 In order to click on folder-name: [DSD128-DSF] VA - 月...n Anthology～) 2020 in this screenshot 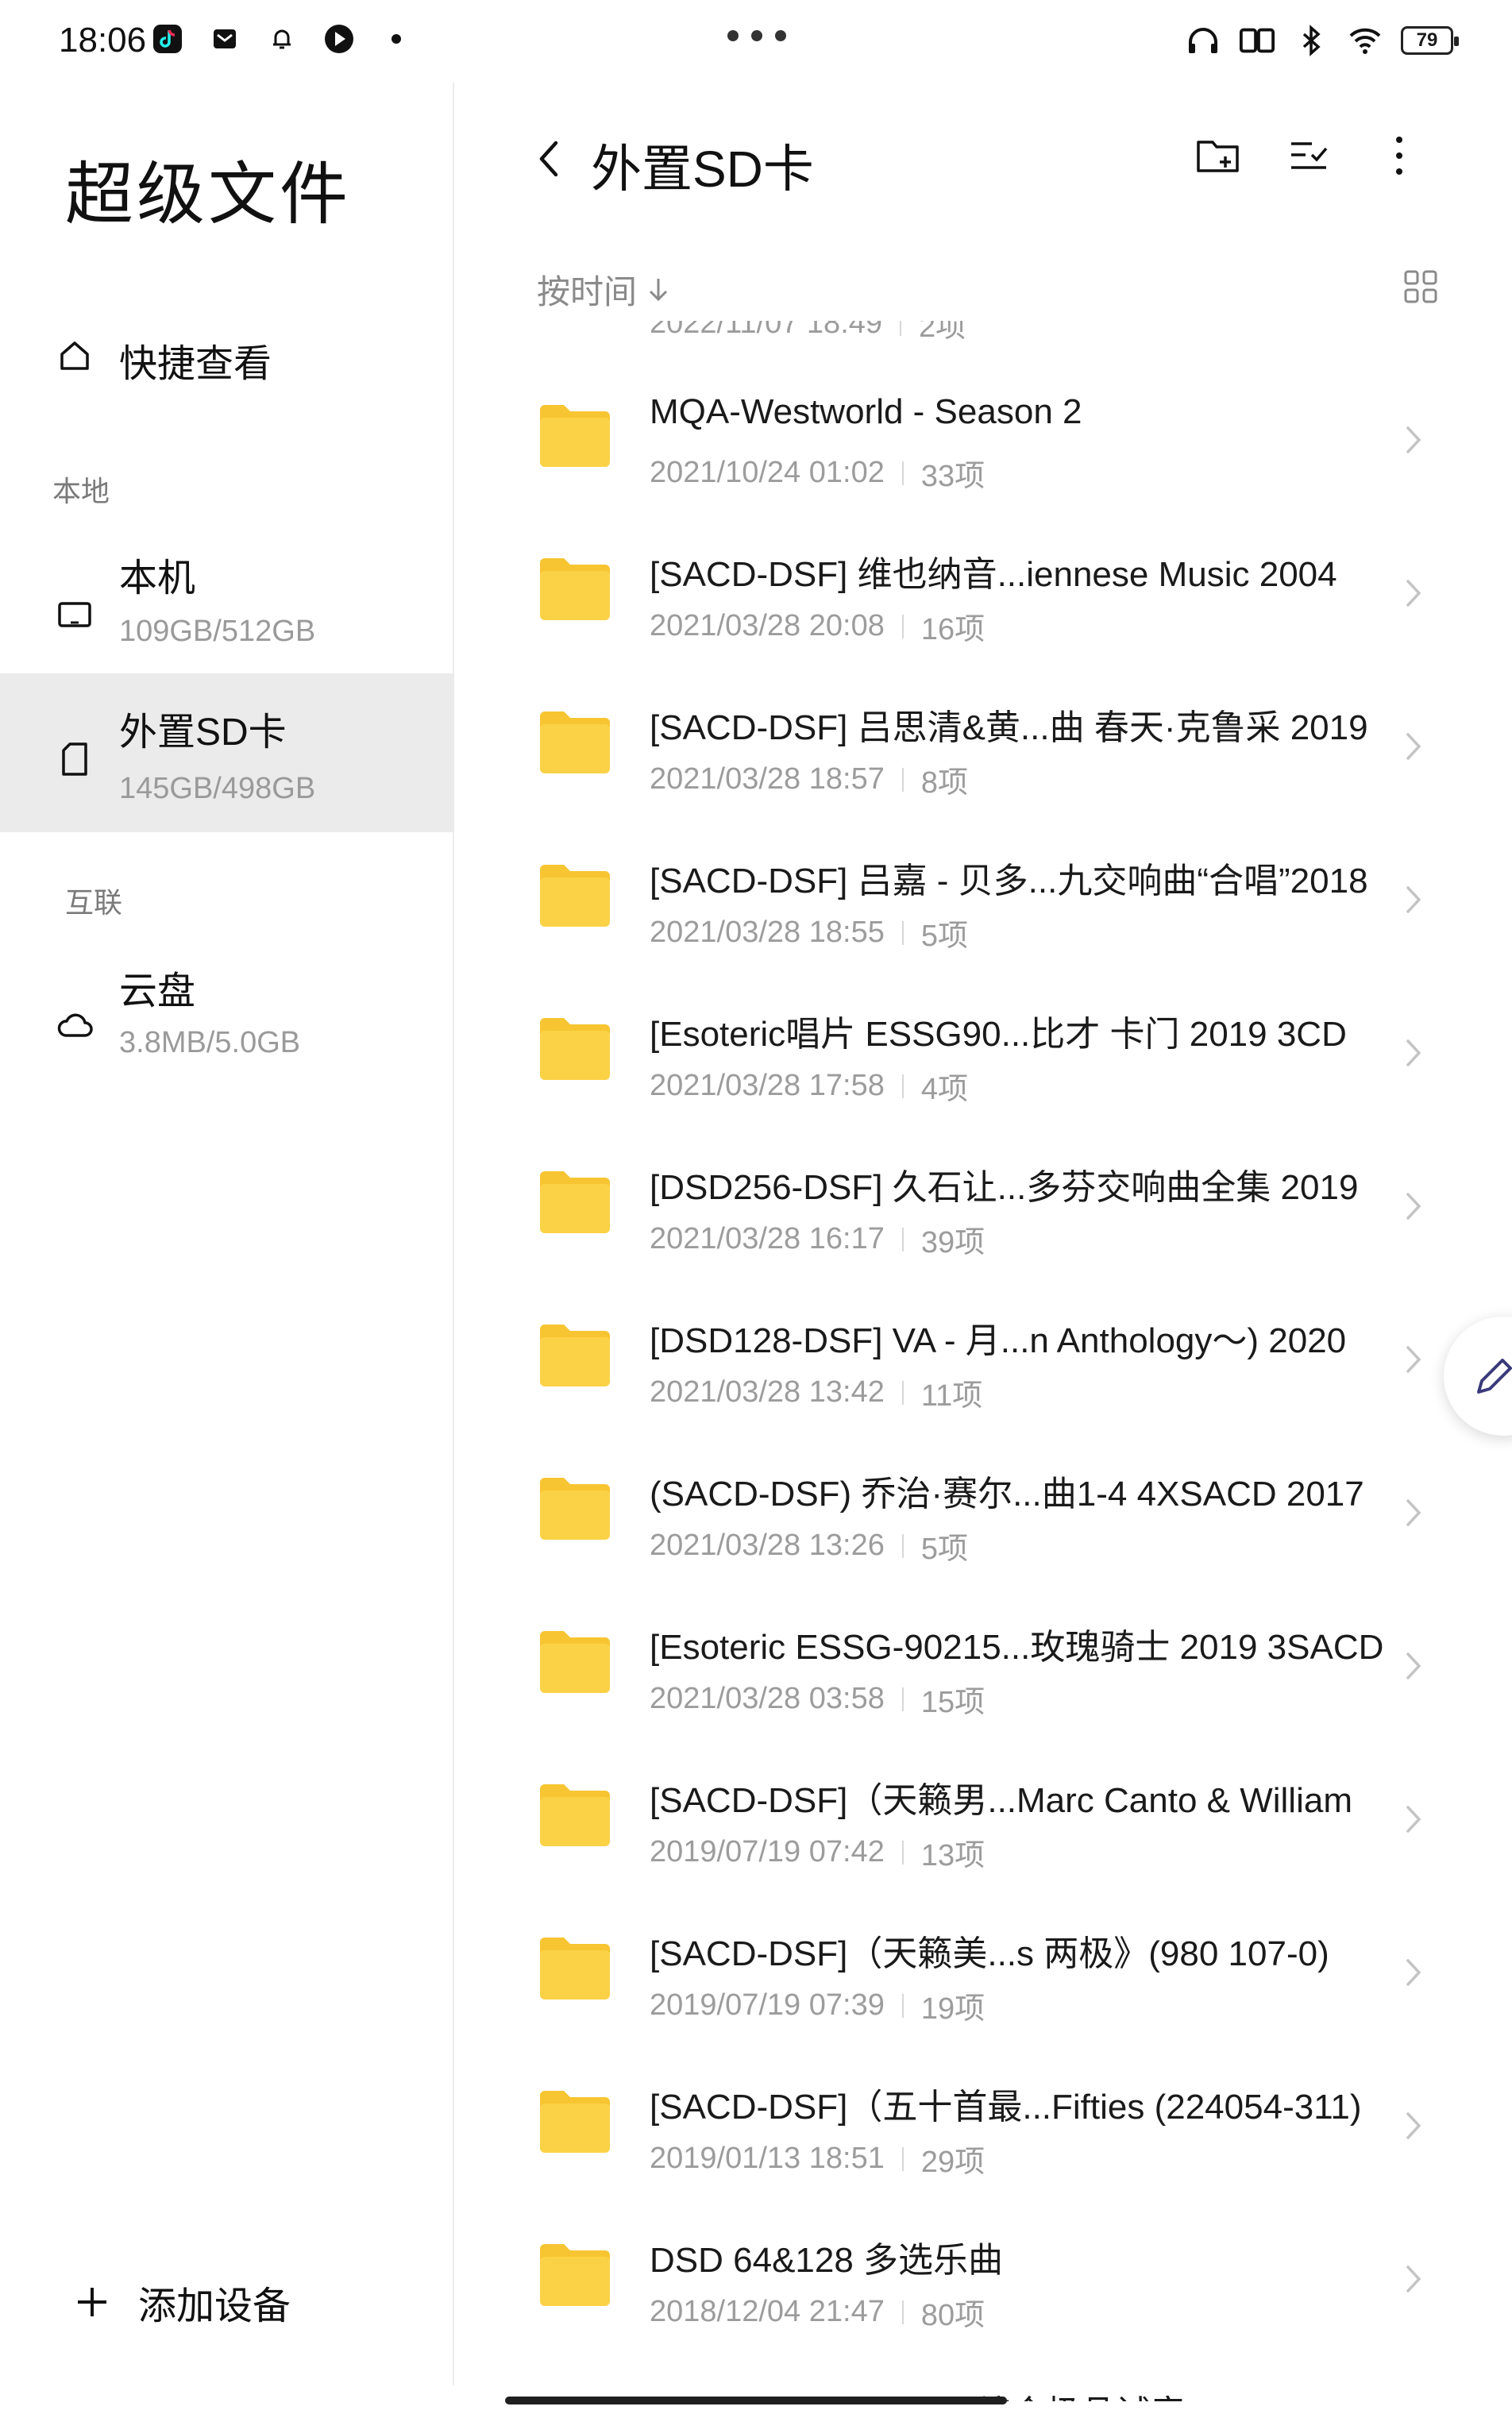, I will do `click(998, 1340)`.